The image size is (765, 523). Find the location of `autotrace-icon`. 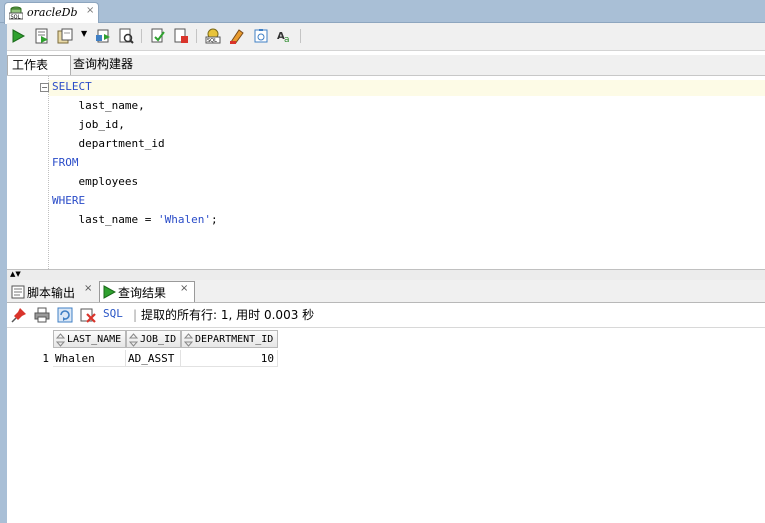

autotrace-icon is located at coordinates (158, 36).